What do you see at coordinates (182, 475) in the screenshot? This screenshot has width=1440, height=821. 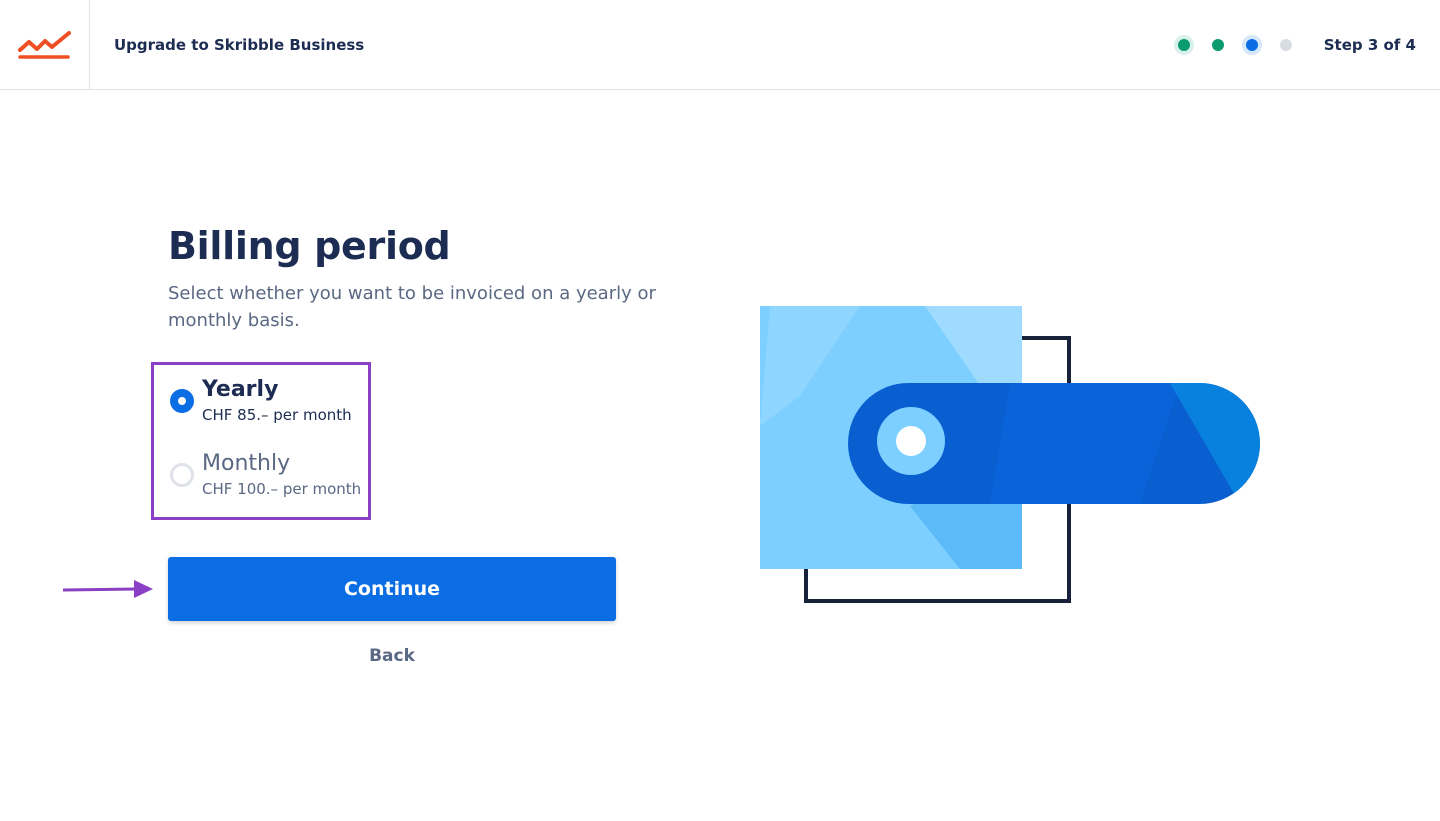 I see `radio-monthly` at bounding box center [182, 475].